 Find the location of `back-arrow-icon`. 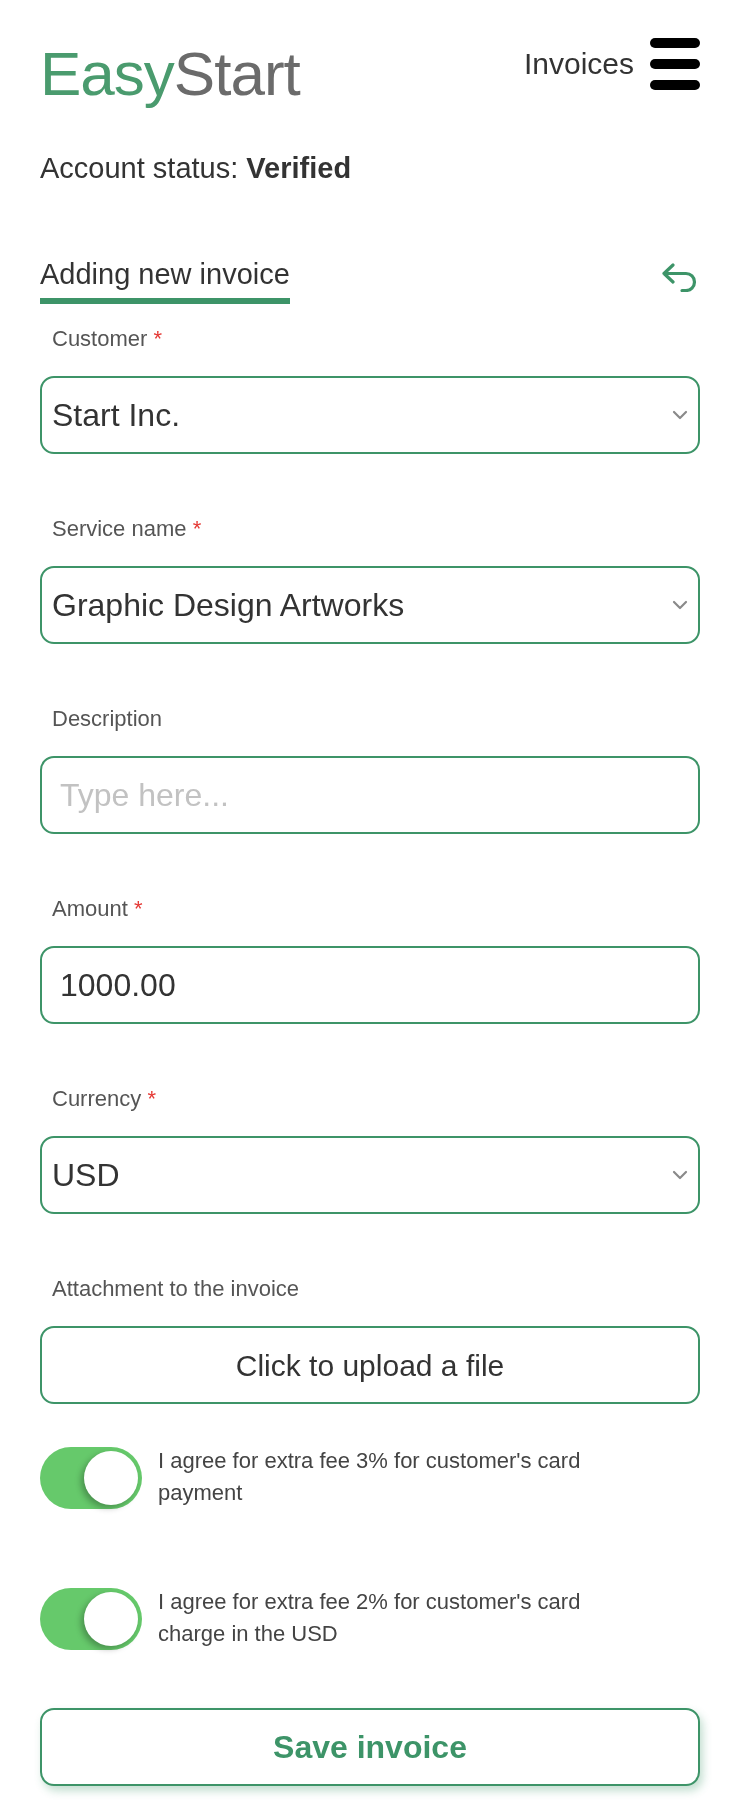

back-arrow-icon is located at coordinates (680, 277).